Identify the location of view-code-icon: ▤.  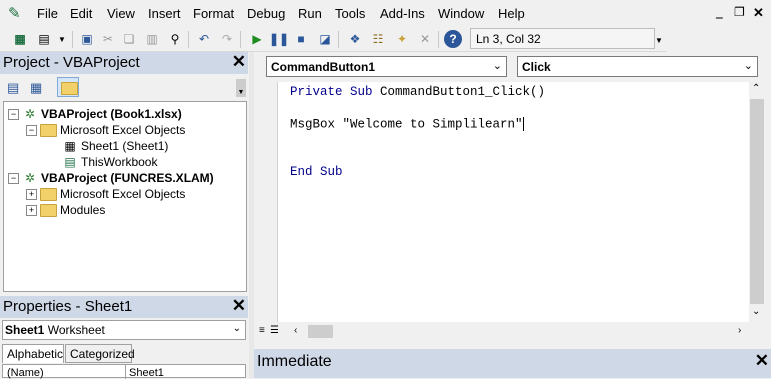
(13, 88).